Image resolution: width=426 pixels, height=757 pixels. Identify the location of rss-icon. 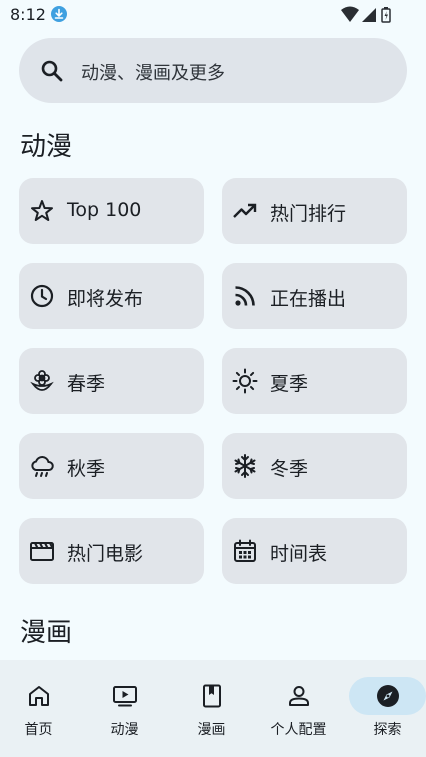
(245, 296).